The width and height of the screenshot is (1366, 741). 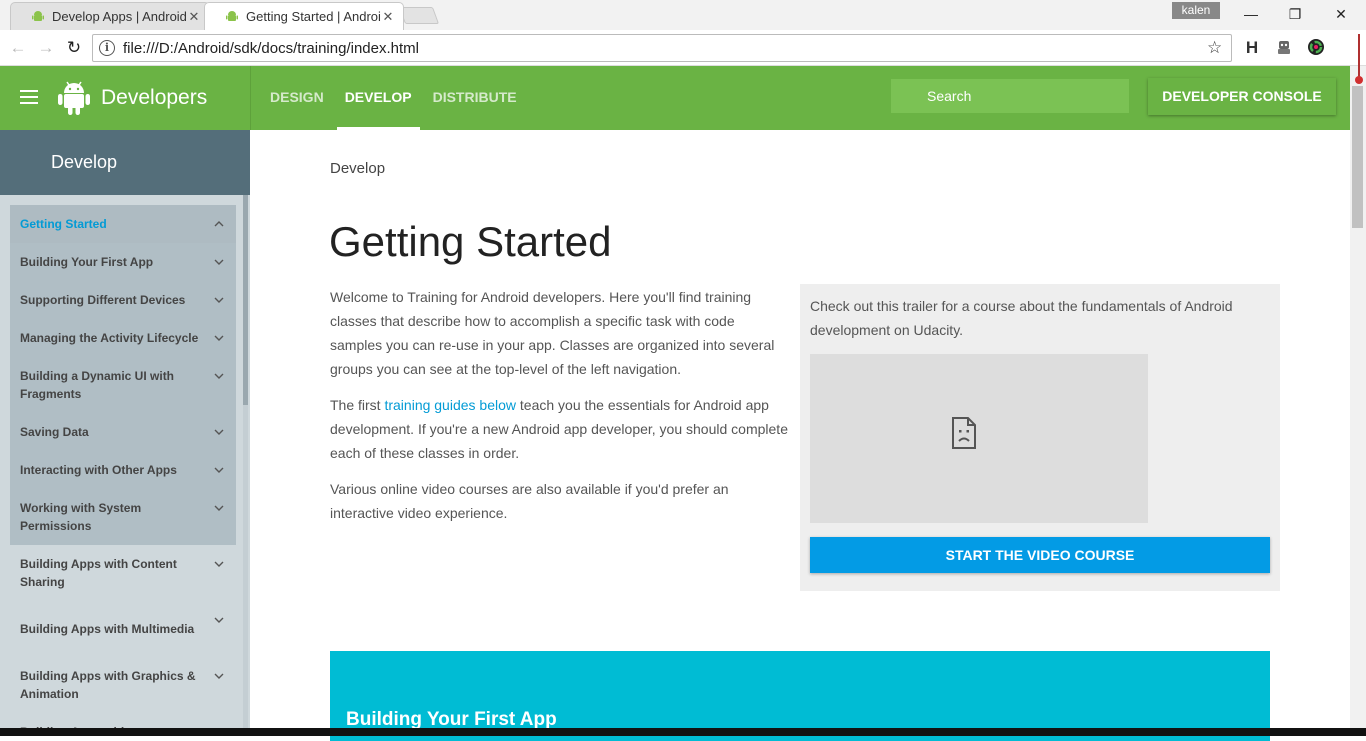 What do you see at coordinates (29, 97) in the screenshot?
I see `menu-icon` at bounding box center [29, 97].